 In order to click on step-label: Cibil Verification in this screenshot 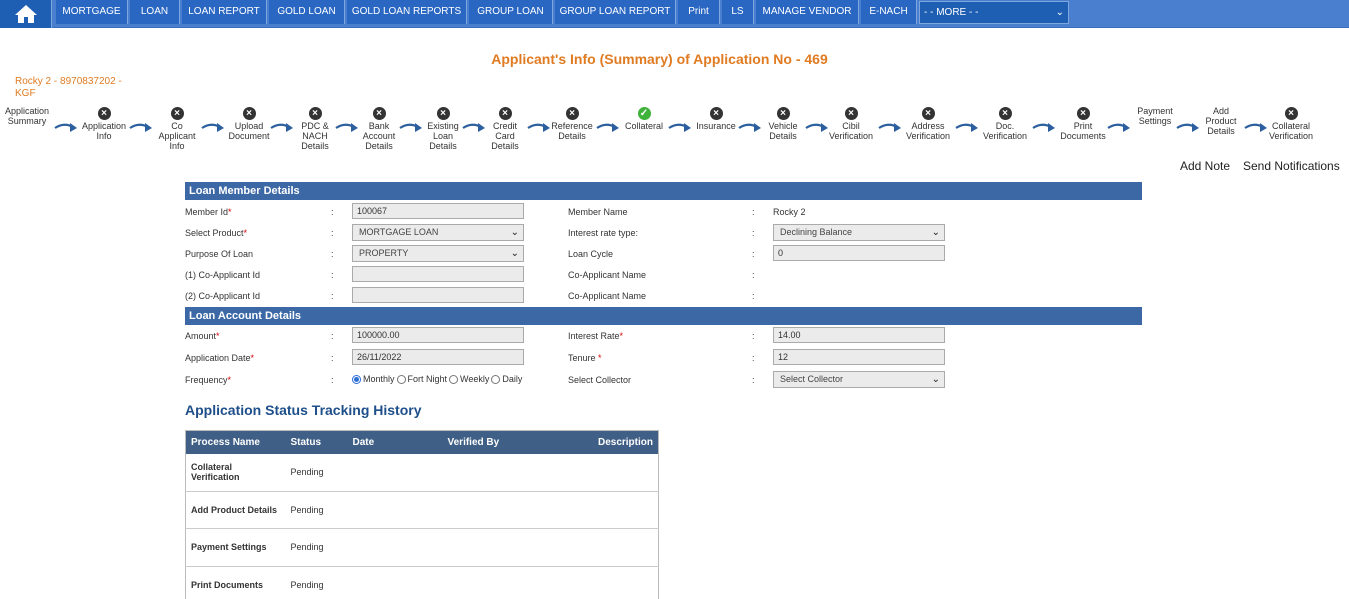, I will do `click(851, 131)`.